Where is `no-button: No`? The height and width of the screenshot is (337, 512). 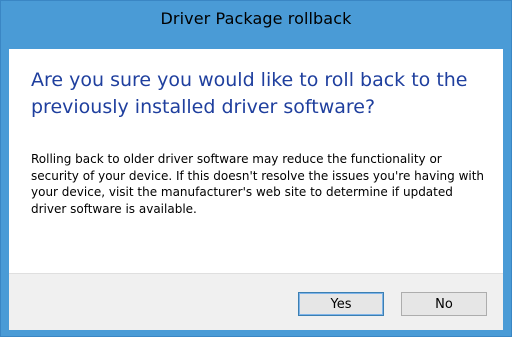 no-button: No is located at coordinates (444, 304).